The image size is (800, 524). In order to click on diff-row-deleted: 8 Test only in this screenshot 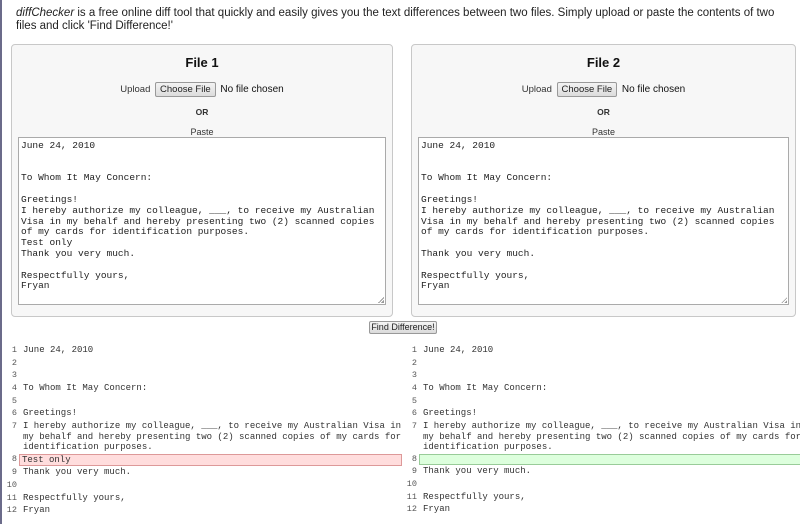, I will do `click(203, 460)`.